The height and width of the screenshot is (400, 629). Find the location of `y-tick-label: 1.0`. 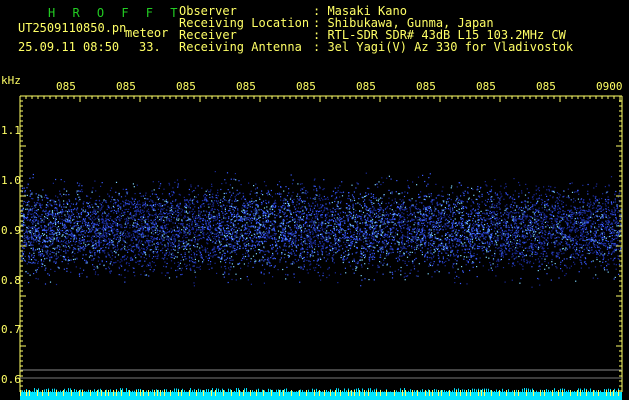

y-tick-label: 1.0 is located at coordinates (11, 180).